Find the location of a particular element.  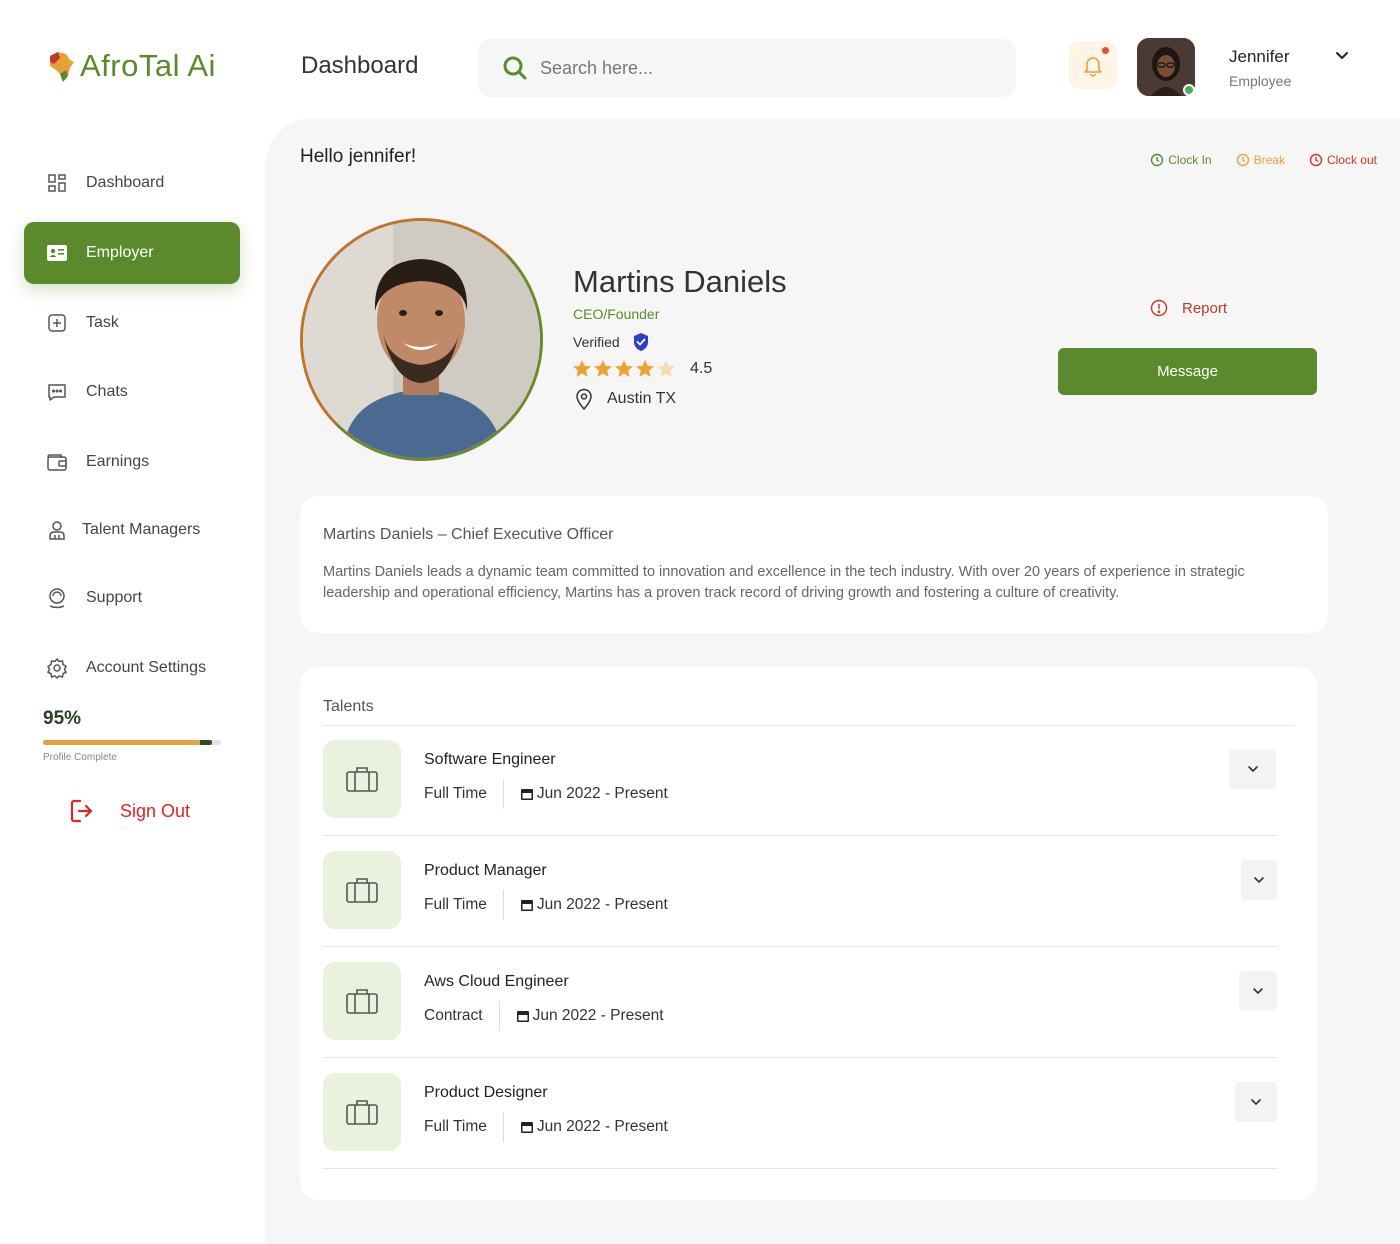

clock-out-button: Clock out is located at coordinates (1343, 160).